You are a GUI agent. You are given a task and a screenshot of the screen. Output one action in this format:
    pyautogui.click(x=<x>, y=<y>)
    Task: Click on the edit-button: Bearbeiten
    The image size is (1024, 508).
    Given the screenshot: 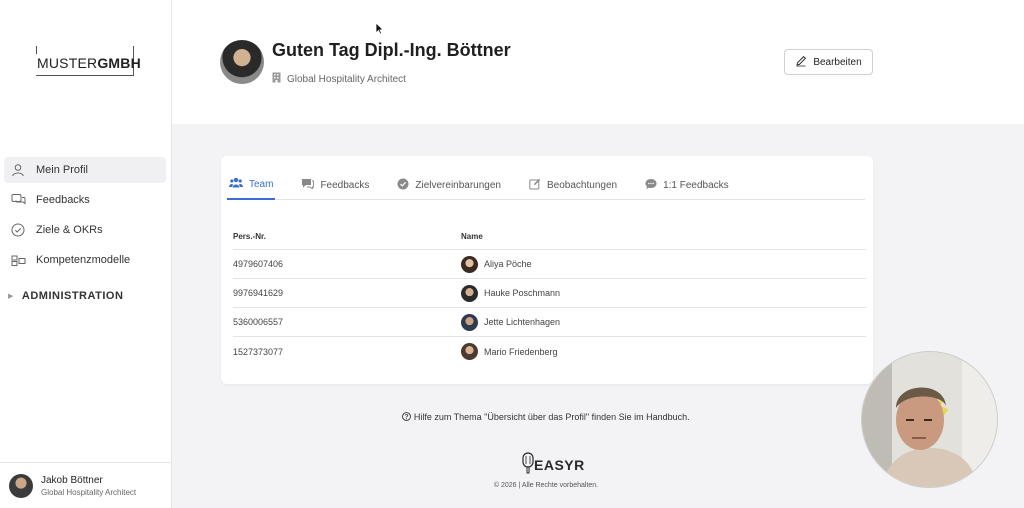 What is the action you would take?
    pyautogui.click(x=828, y=62)
    